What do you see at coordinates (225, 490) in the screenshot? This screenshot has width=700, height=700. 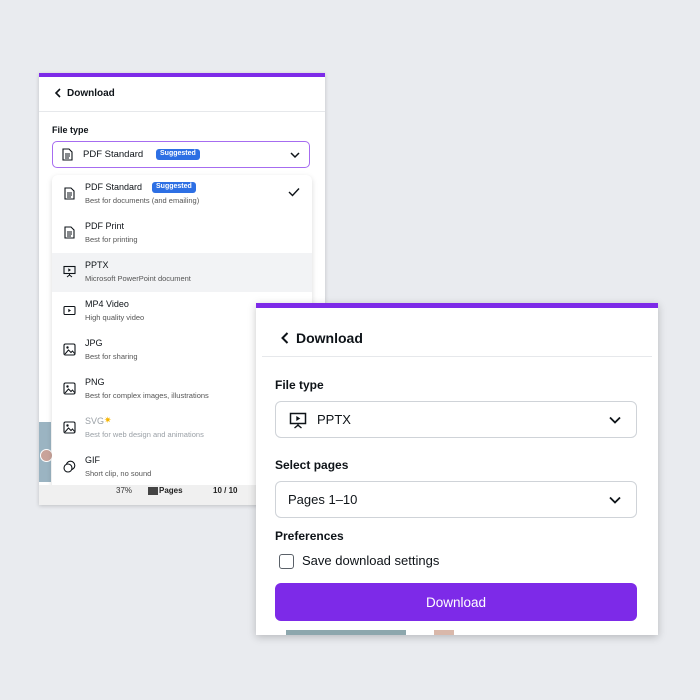 I see `page-count: 10 / 10` at bounding box center [225, 490].